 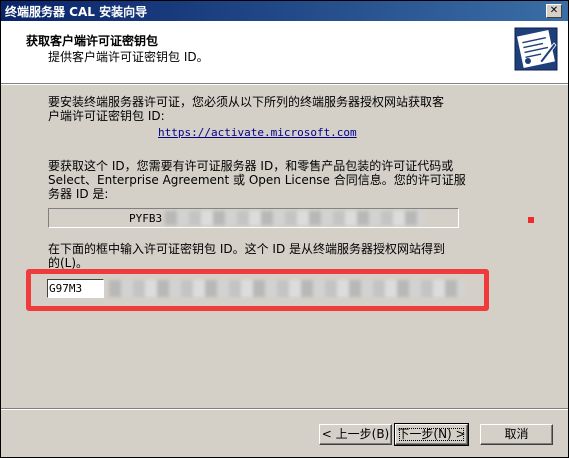 I want to click on prompt-text-1: 在下面的框中输入许可证密钥包 ID。这个 ID 是从终端服务器授权网站得到, so click(x=247, y=249).